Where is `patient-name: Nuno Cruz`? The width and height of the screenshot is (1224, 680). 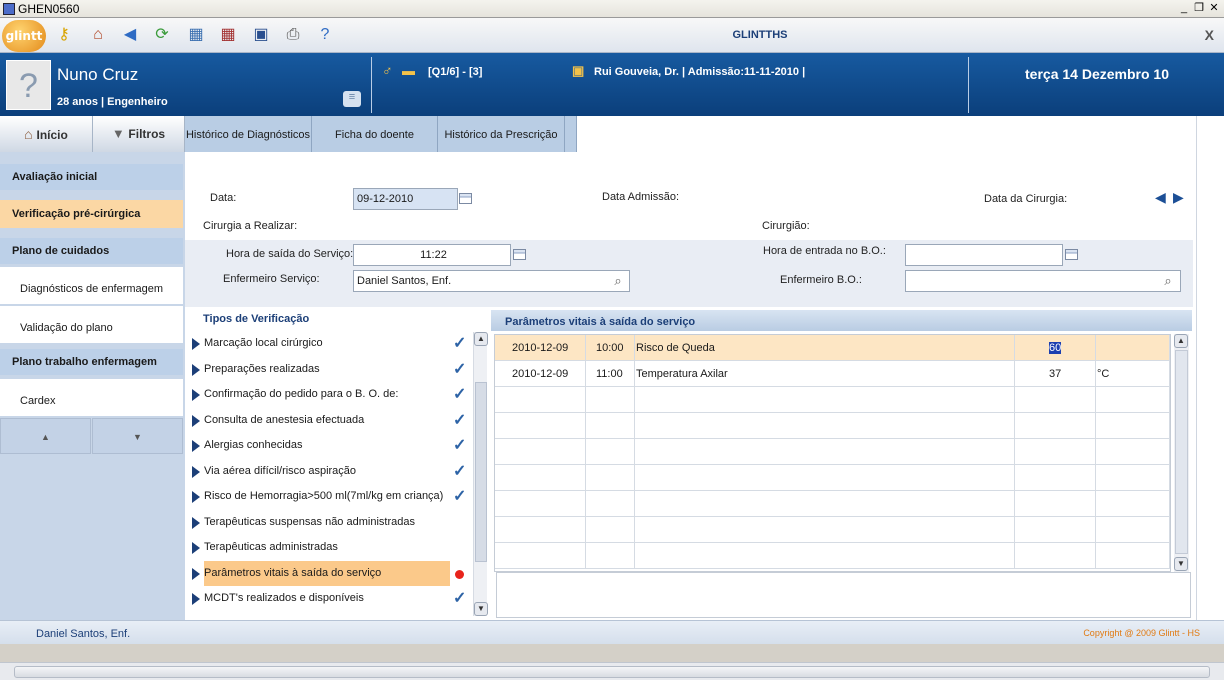
patient-name: Nuno Cruz is located at coordinates (98, 74).